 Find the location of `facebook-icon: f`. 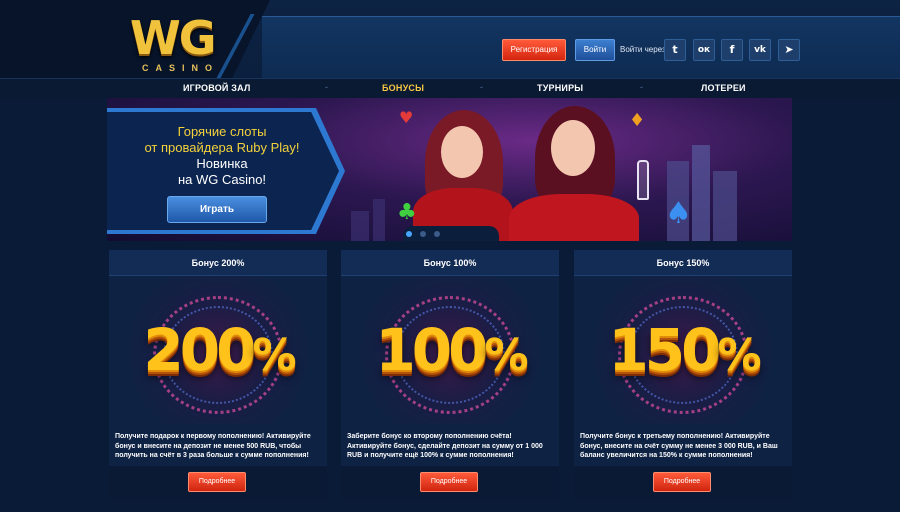

facebook-icon: f is located at coordinates (732, 50).